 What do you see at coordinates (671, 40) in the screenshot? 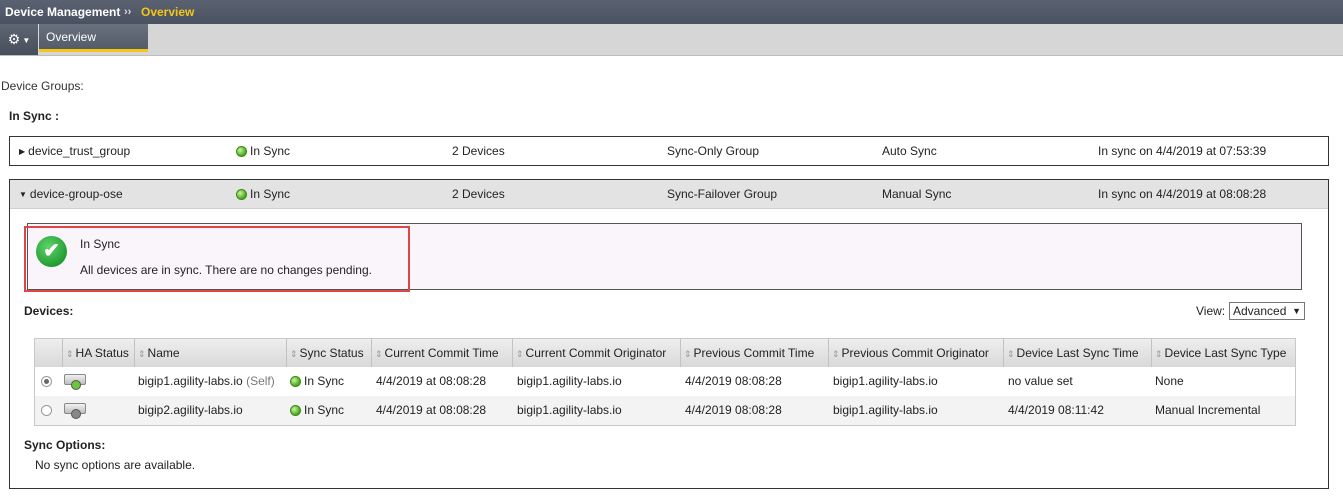
I see `tab-bar: ⚙ ▼ Overview` at bounding box center [671, 40].